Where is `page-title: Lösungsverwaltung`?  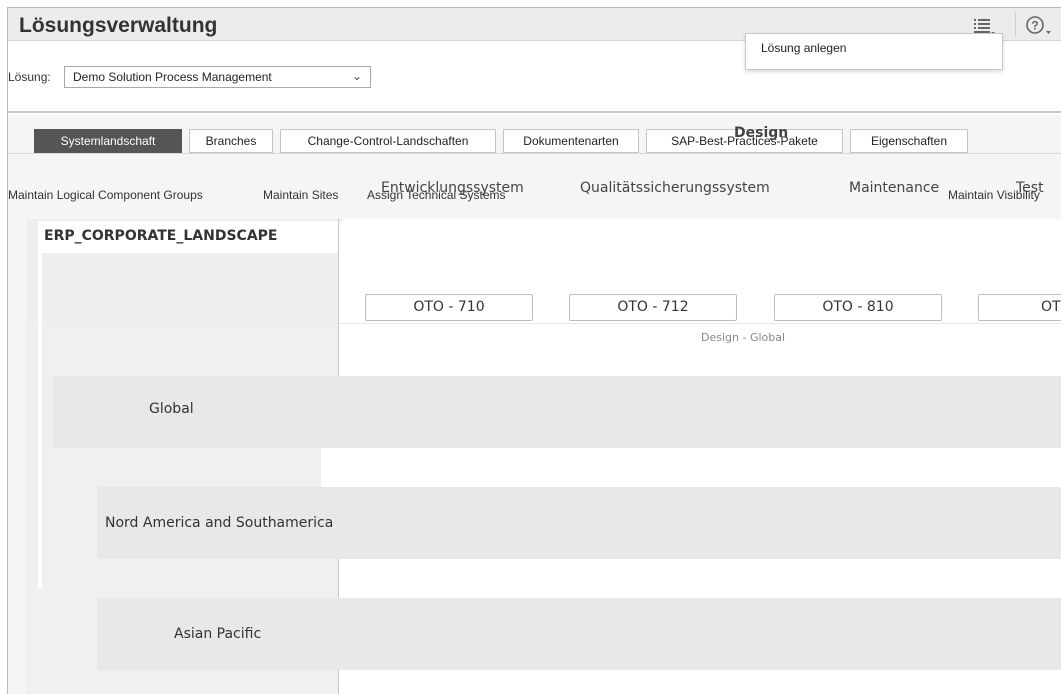 page-title: Lösungsverwaltung is located at coordinates (118, 25).